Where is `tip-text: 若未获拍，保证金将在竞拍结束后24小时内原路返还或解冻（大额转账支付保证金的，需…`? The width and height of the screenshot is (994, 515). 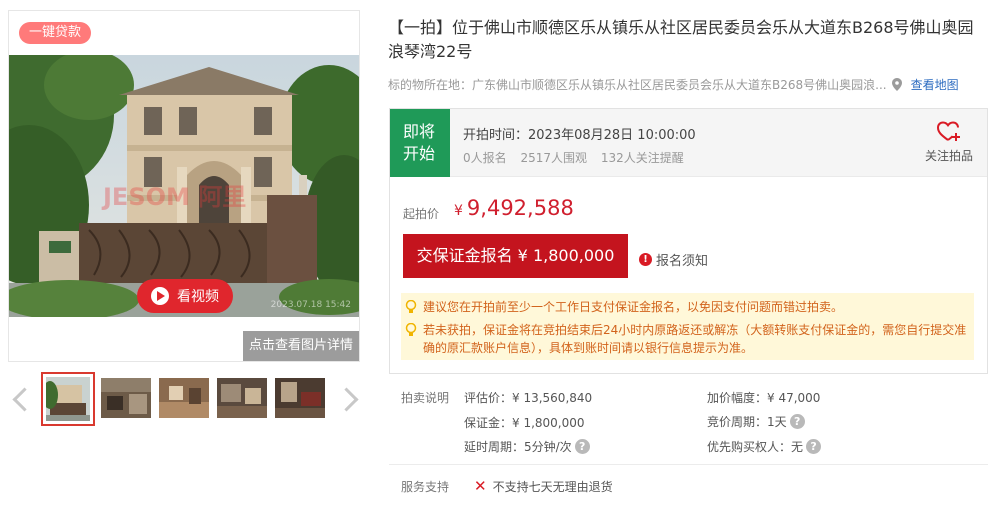 tip-text: 若未获拍，保证金将在竞拍结束后24小时内原路返还或解冻（大额转账支付保证金的，需… is located at coordinates (695, 339).